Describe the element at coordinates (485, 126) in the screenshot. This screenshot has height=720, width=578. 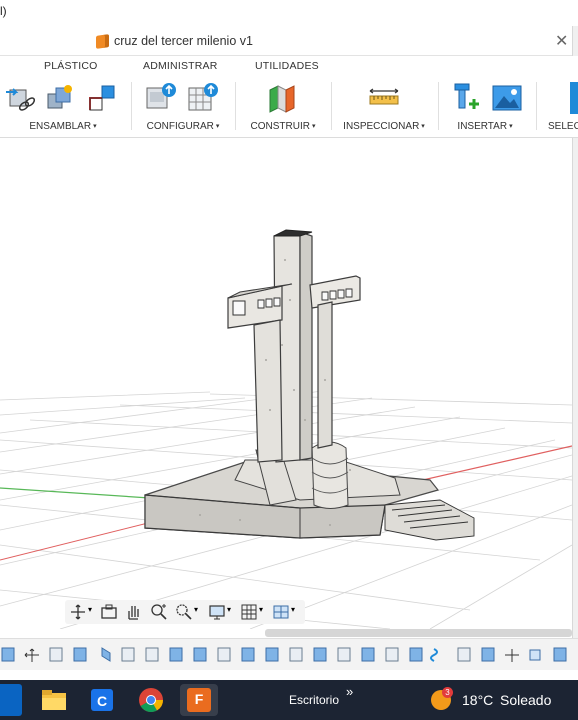
I see `toolbar-label-insert: INSERTAR ▾` at that location.